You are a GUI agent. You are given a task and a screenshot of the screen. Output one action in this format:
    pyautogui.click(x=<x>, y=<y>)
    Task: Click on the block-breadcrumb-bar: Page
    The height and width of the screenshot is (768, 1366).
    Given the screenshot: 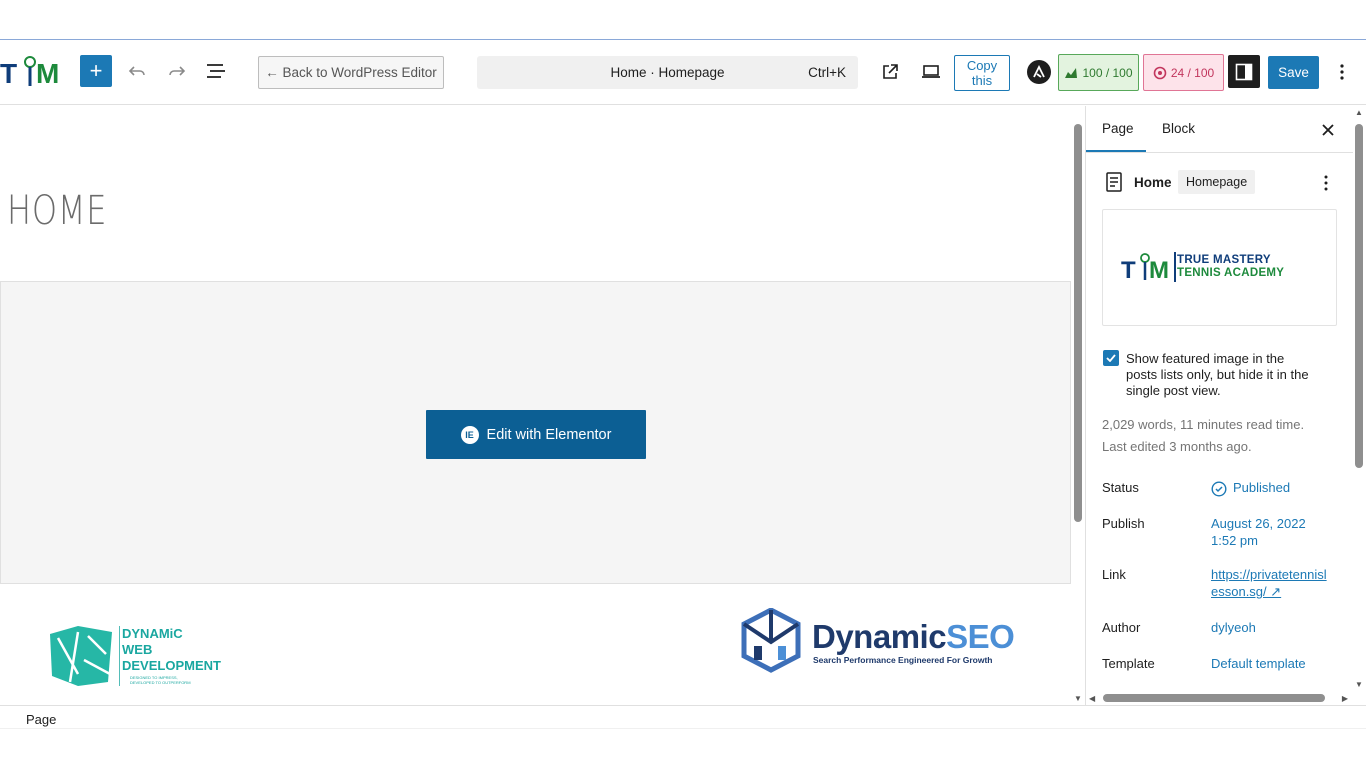 What is the action you would take?
    pyautogui.click(x=683, y=717)
    